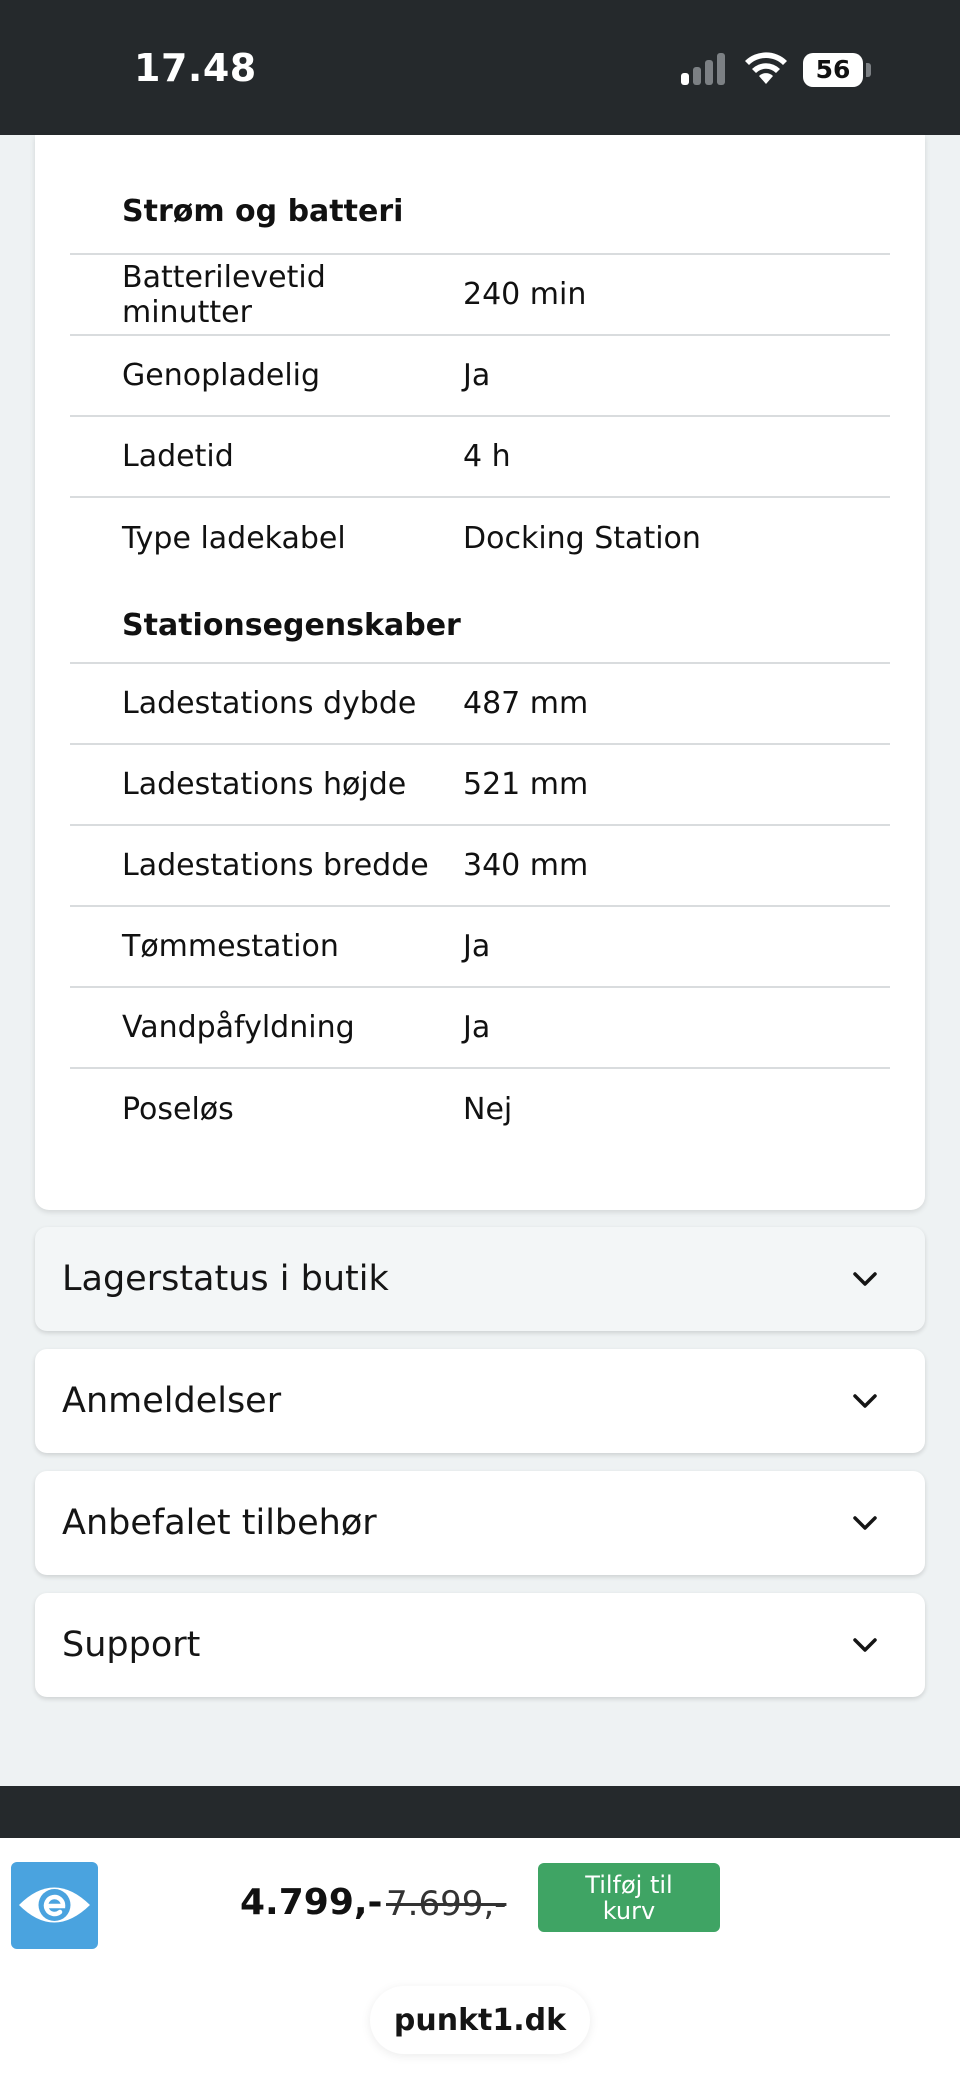 The height and width of the screenshot is (2086, 960). I want to click on spec-row: Ladetid 4 h, so click(480, 457).